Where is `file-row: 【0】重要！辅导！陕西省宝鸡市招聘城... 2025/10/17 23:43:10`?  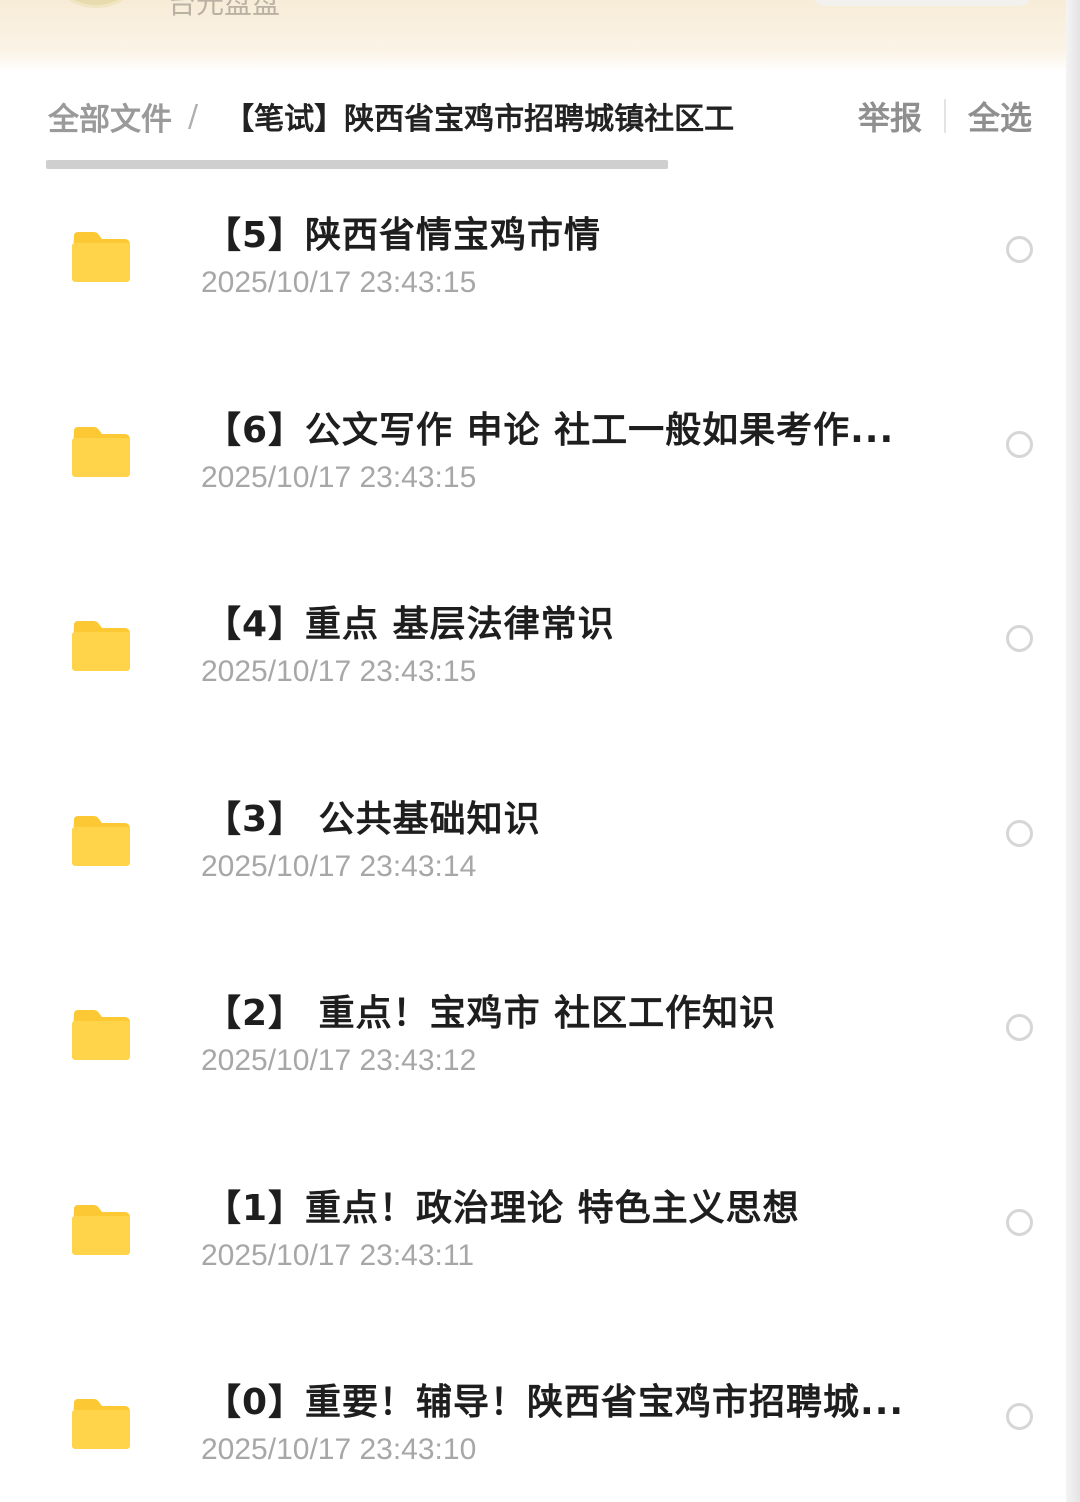
file-row: 【0】重要！辅导！陕西省宝鸡市招聘城... 2025/10/17 23:43:10 is located at coordinates (533, 1419).